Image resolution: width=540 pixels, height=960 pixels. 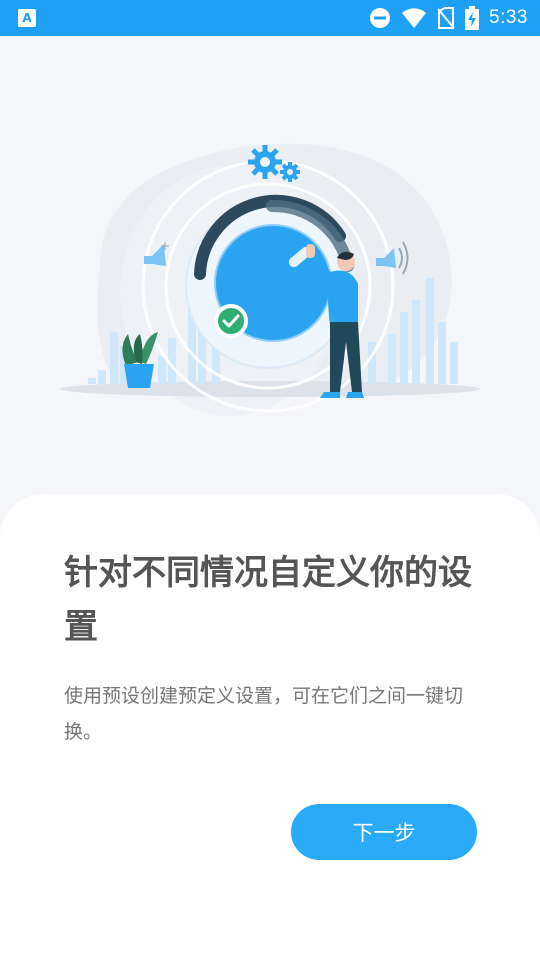 What do you see at coordinates (384, 832) in the screenshot?
I see `next-button: 下一步` at bounding box center [384, 832].